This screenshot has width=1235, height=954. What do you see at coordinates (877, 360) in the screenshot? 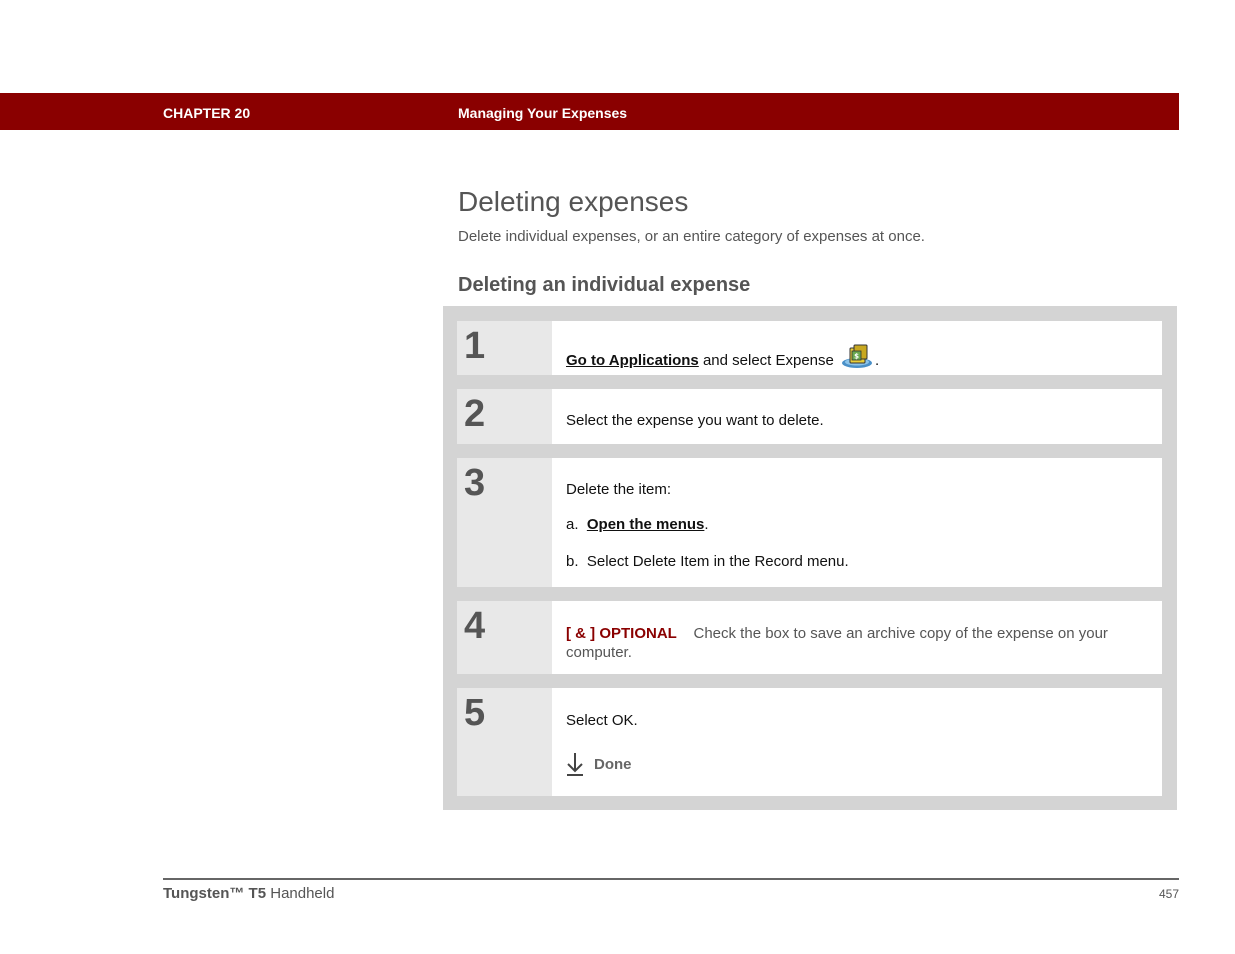
I see `step-suffix: .` at bounding box center [877, 360].